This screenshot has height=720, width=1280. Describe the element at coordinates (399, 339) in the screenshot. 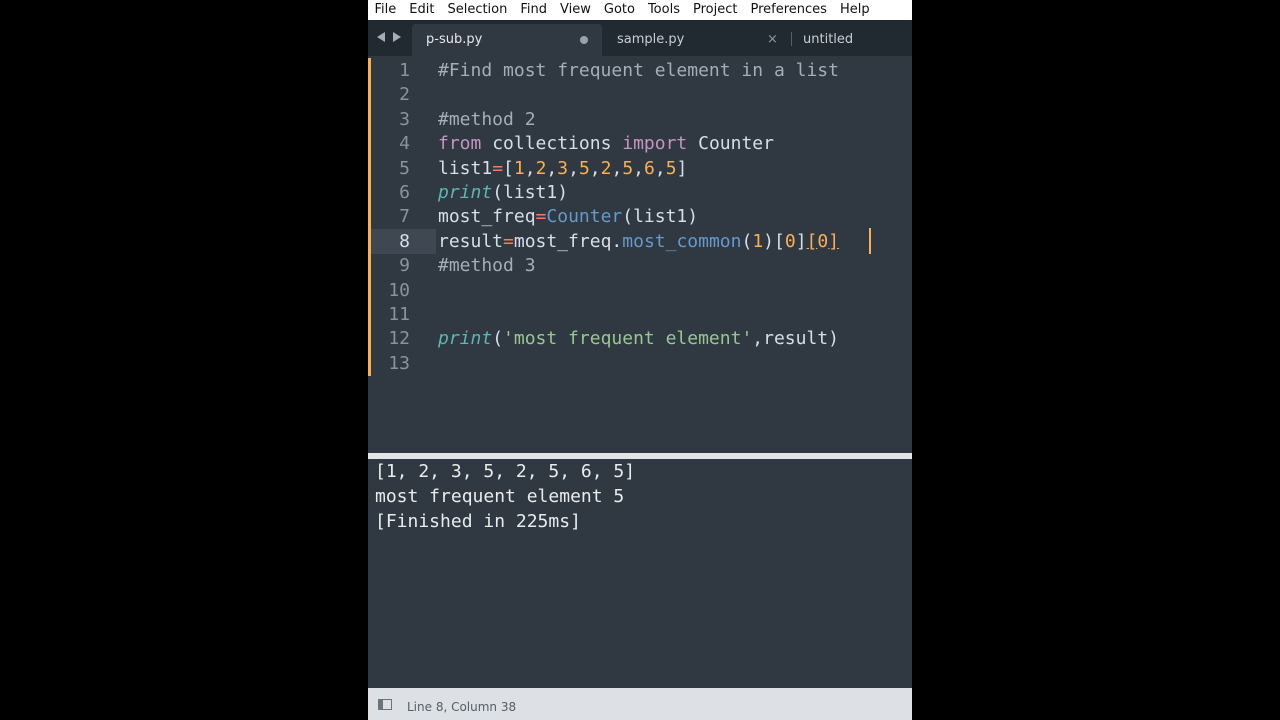

I see `line-number: 12` at that location.